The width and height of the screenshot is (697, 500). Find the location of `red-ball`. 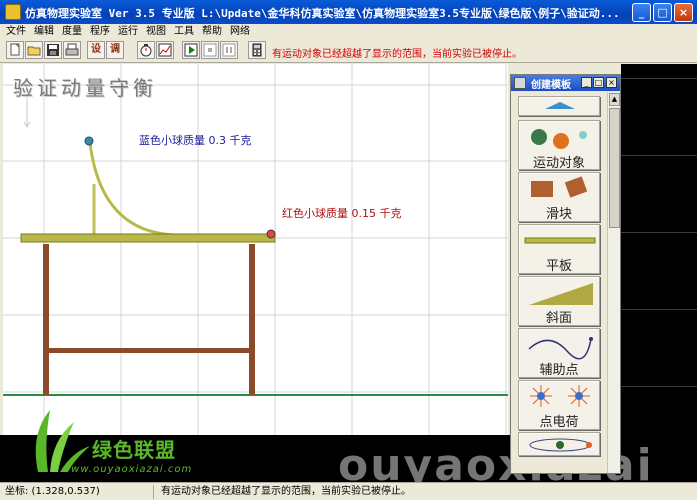

red-ball is located at coordinates (271, 234).